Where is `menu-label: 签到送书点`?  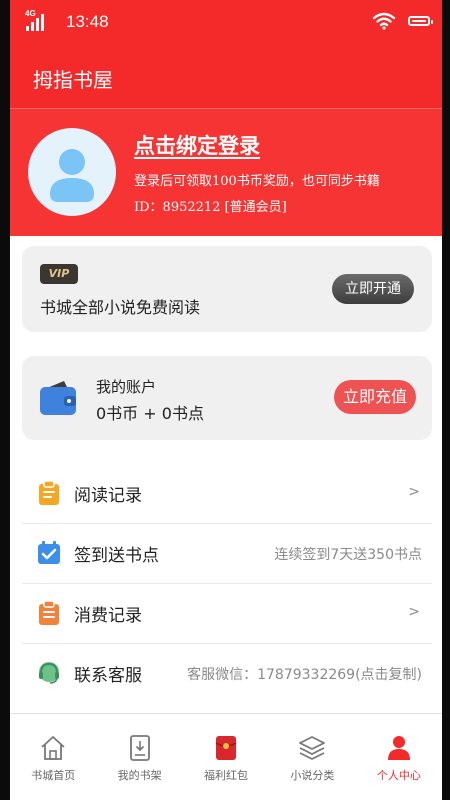 menu-label: 签到送书点 is located at coordinates (116, 556).